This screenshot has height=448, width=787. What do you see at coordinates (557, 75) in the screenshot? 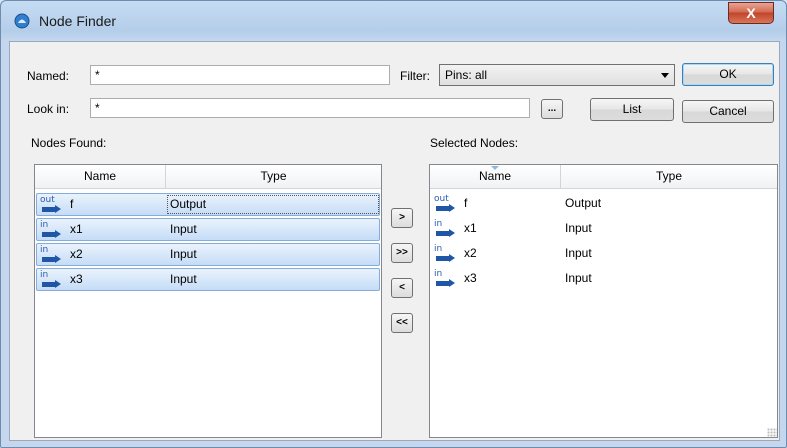
I see `filter-select: Pins: all` at bounding box center [557, 75].